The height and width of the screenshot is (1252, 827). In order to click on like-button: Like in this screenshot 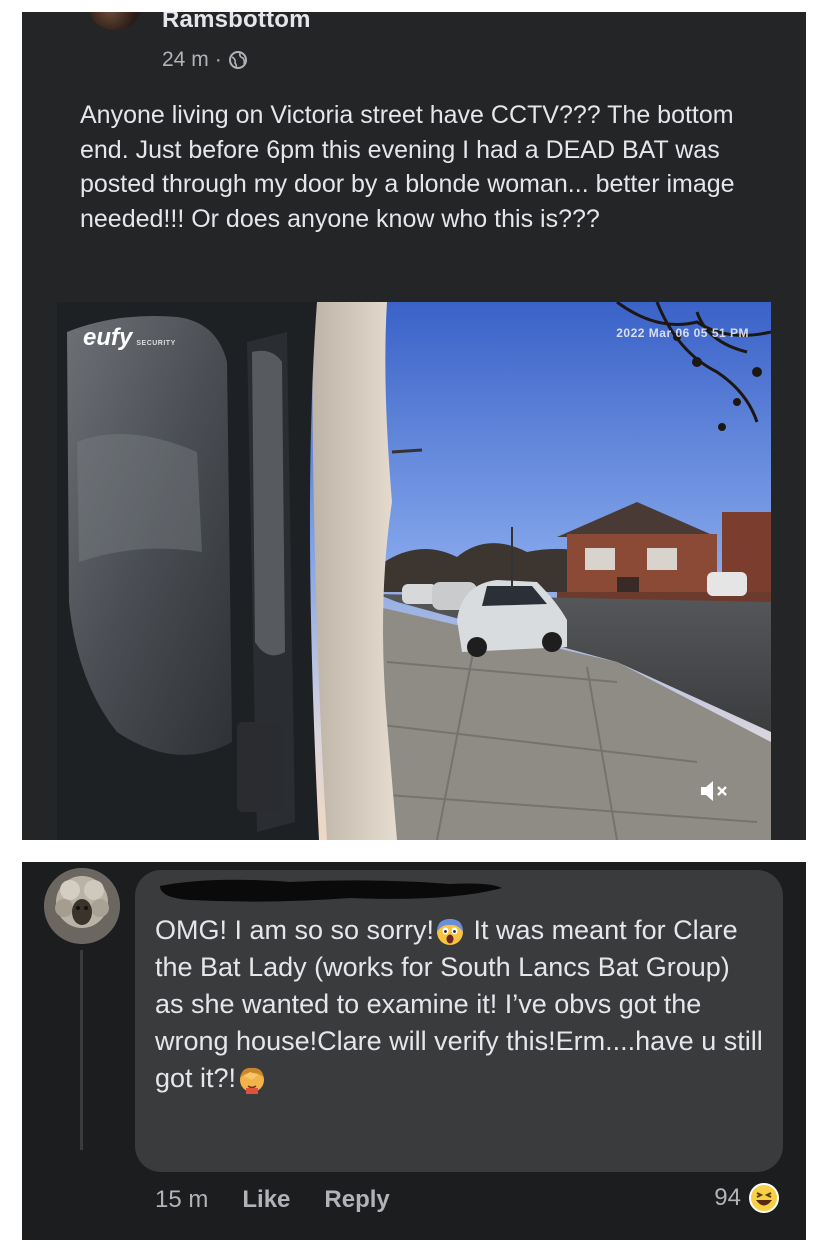, I will do `click(266, 1200)`.